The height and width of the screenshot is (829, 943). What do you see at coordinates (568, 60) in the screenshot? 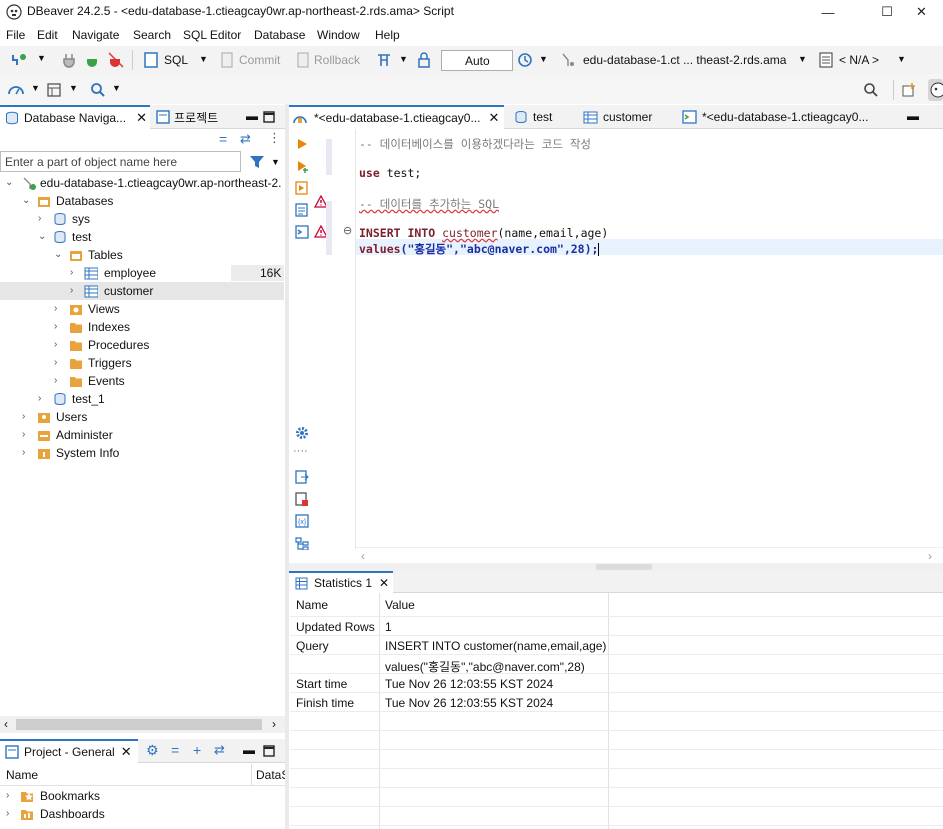
I see `active-connection-icon` at bounding box center [568, 60].